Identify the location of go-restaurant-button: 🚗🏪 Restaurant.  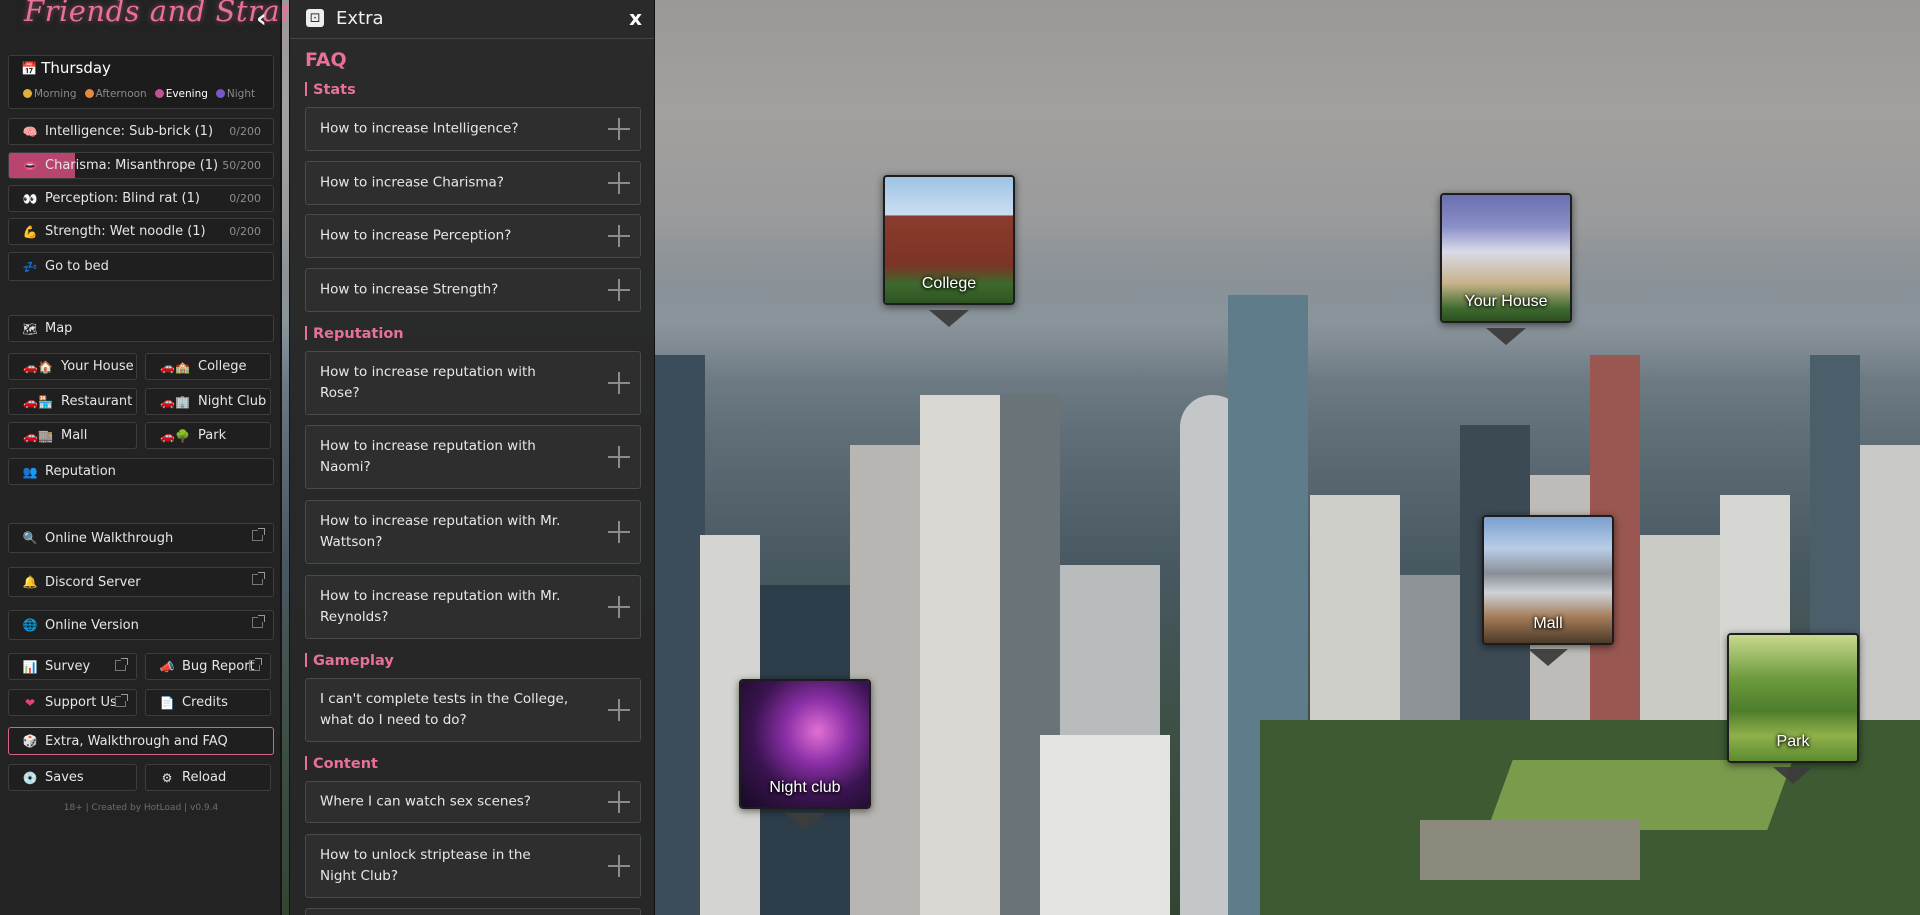
(72, 401).